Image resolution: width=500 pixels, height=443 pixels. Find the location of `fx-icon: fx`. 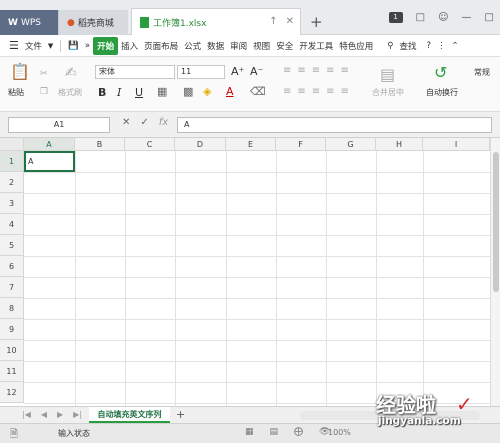

fx-icon: fx is located at coordinates (163, 122).